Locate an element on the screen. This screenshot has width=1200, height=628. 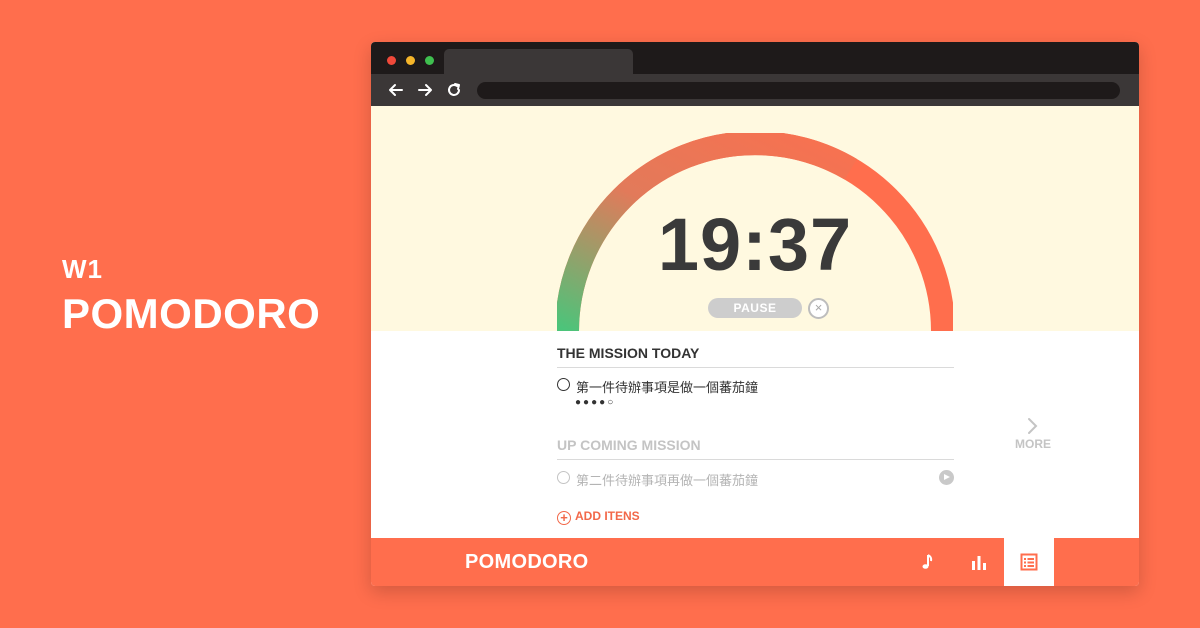
address-bar is located at coordinates (798, 90).